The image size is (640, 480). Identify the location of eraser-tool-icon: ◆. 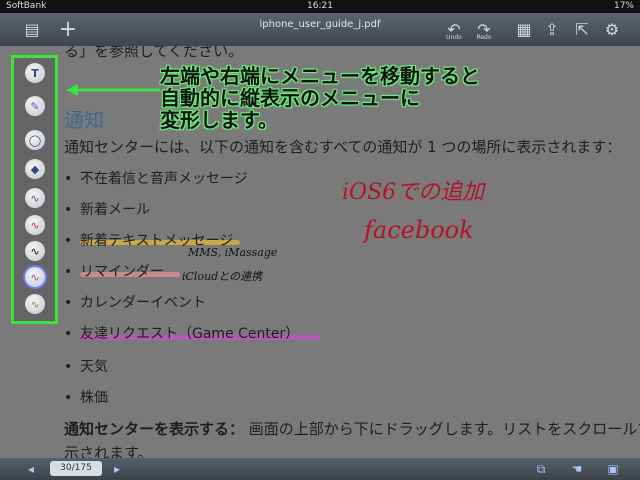
(35, 169).